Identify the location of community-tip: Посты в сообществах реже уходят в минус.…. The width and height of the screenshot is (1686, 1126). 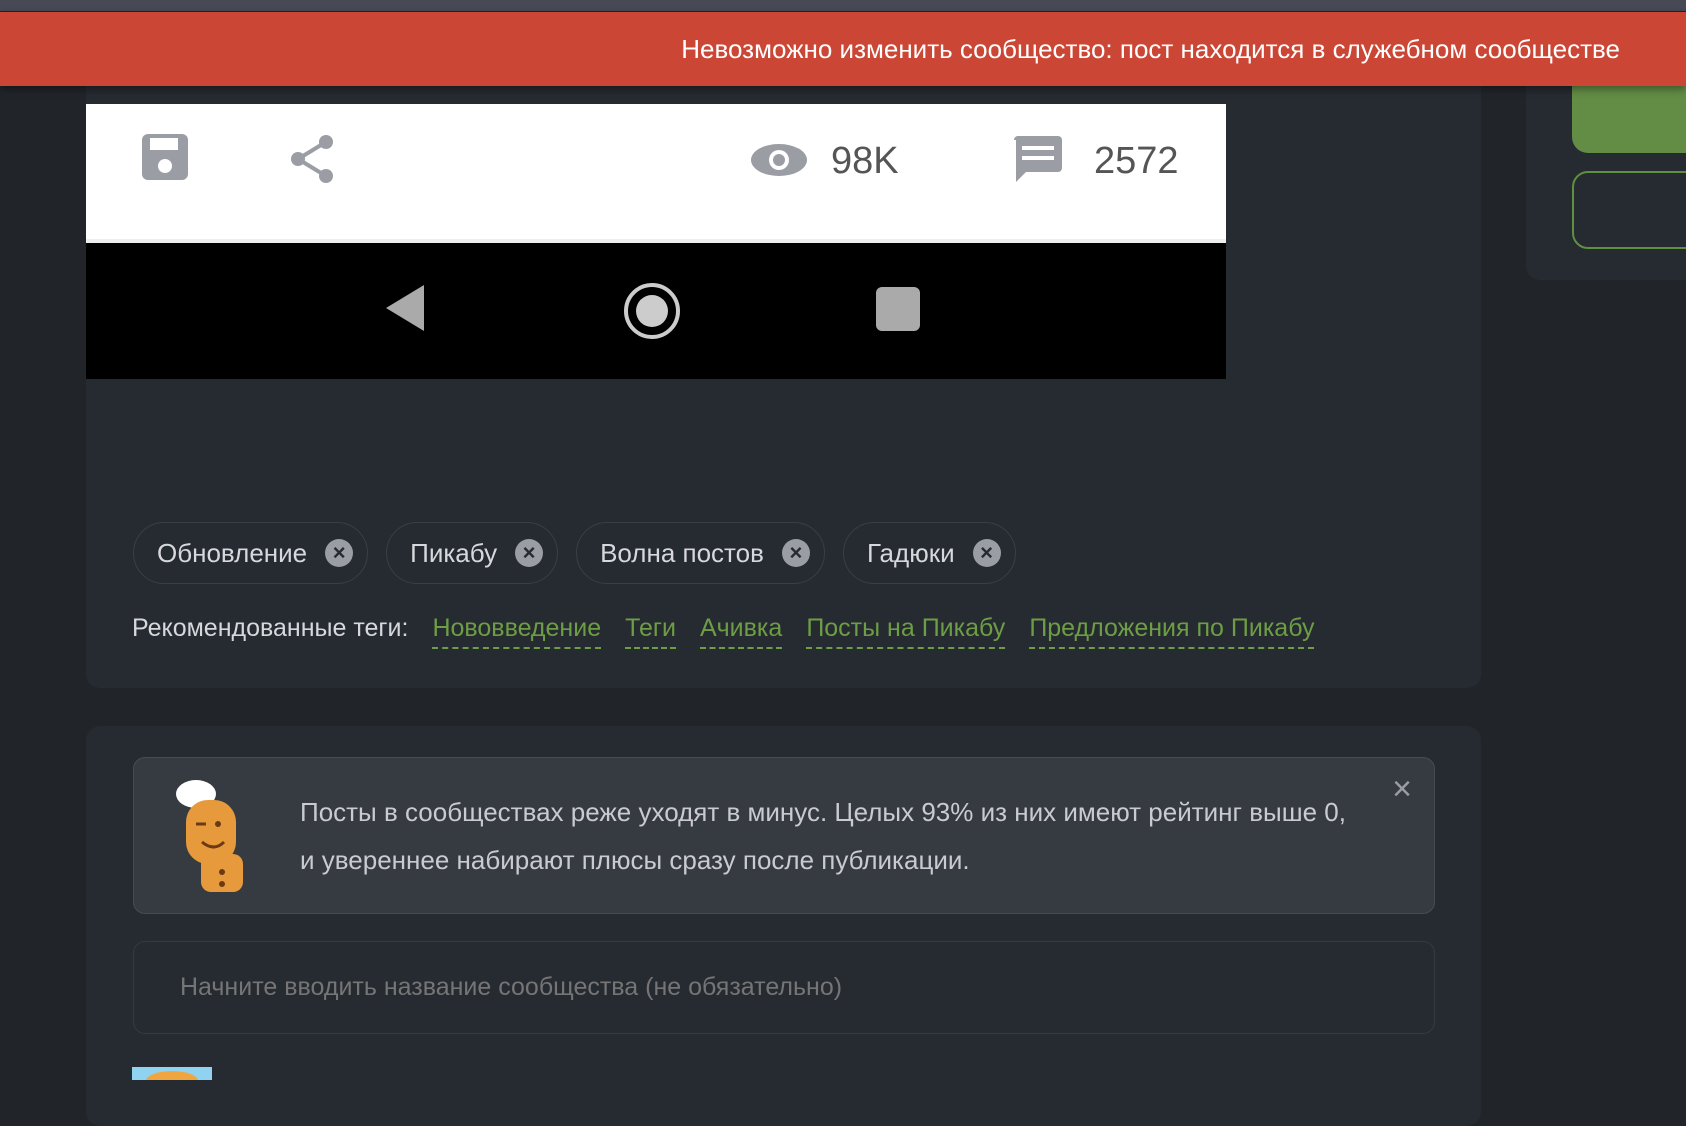
(784, 835).